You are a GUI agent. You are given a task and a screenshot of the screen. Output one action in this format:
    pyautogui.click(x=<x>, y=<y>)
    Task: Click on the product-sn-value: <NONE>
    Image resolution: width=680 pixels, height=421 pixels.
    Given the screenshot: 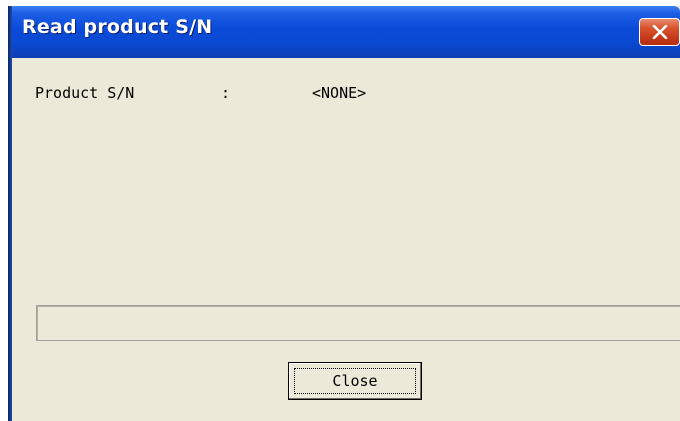 What is the action you would take?
    pyautogui.click(x=339, y=93)
    